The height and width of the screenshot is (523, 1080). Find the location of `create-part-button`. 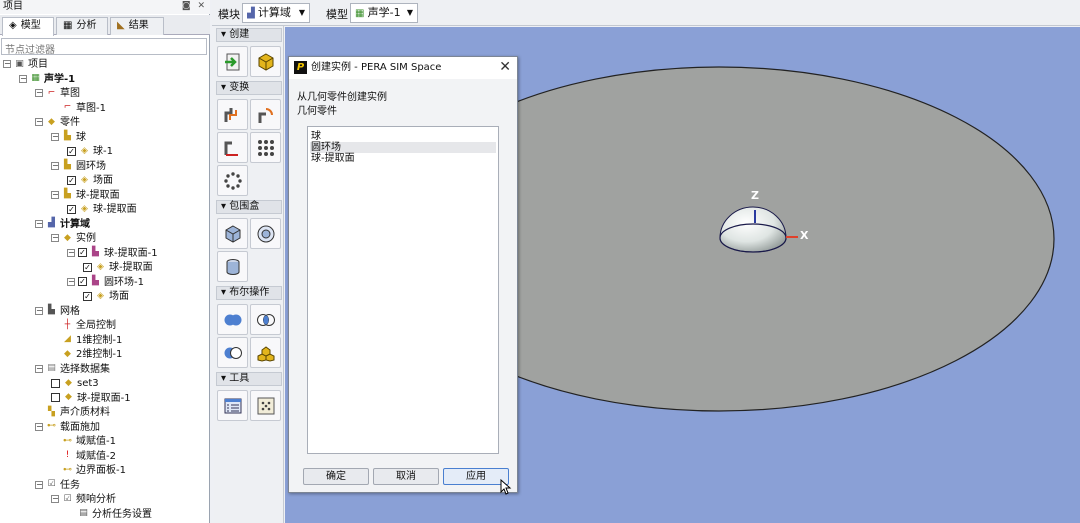

create-part-button is located at coordinates (265, 61).